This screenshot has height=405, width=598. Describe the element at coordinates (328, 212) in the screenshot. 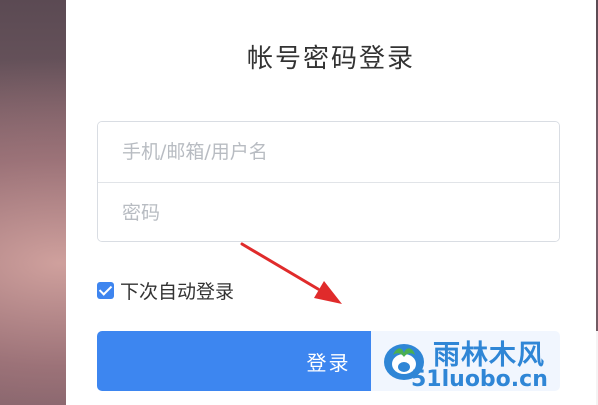

I see `password-input` at that location.